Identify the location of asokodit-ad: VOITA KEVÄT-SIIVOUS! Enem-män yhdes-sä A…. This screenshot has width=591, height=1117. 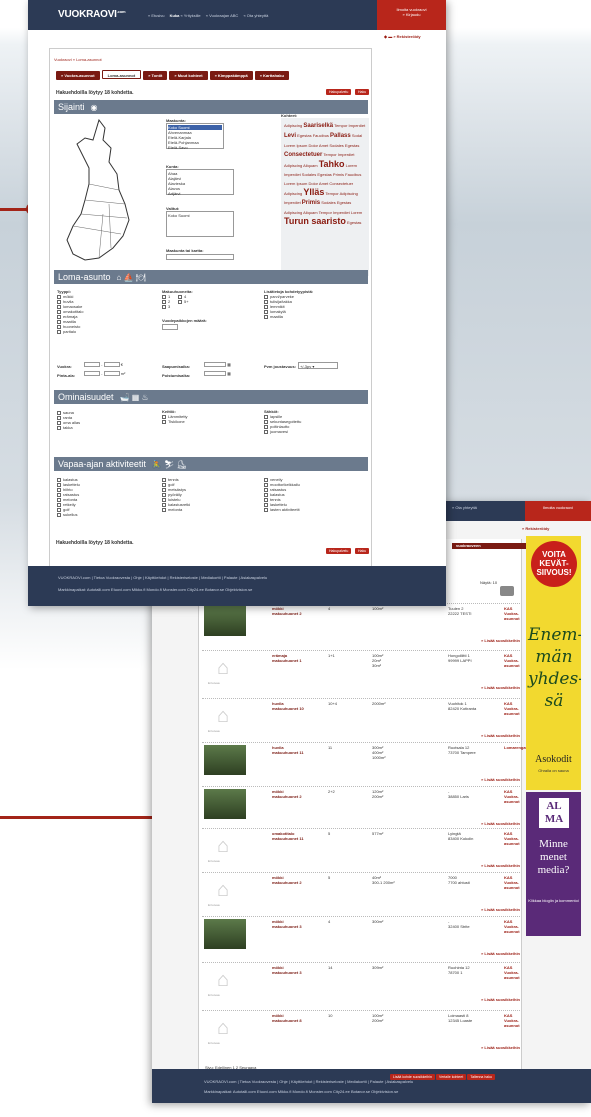
(553, 663).